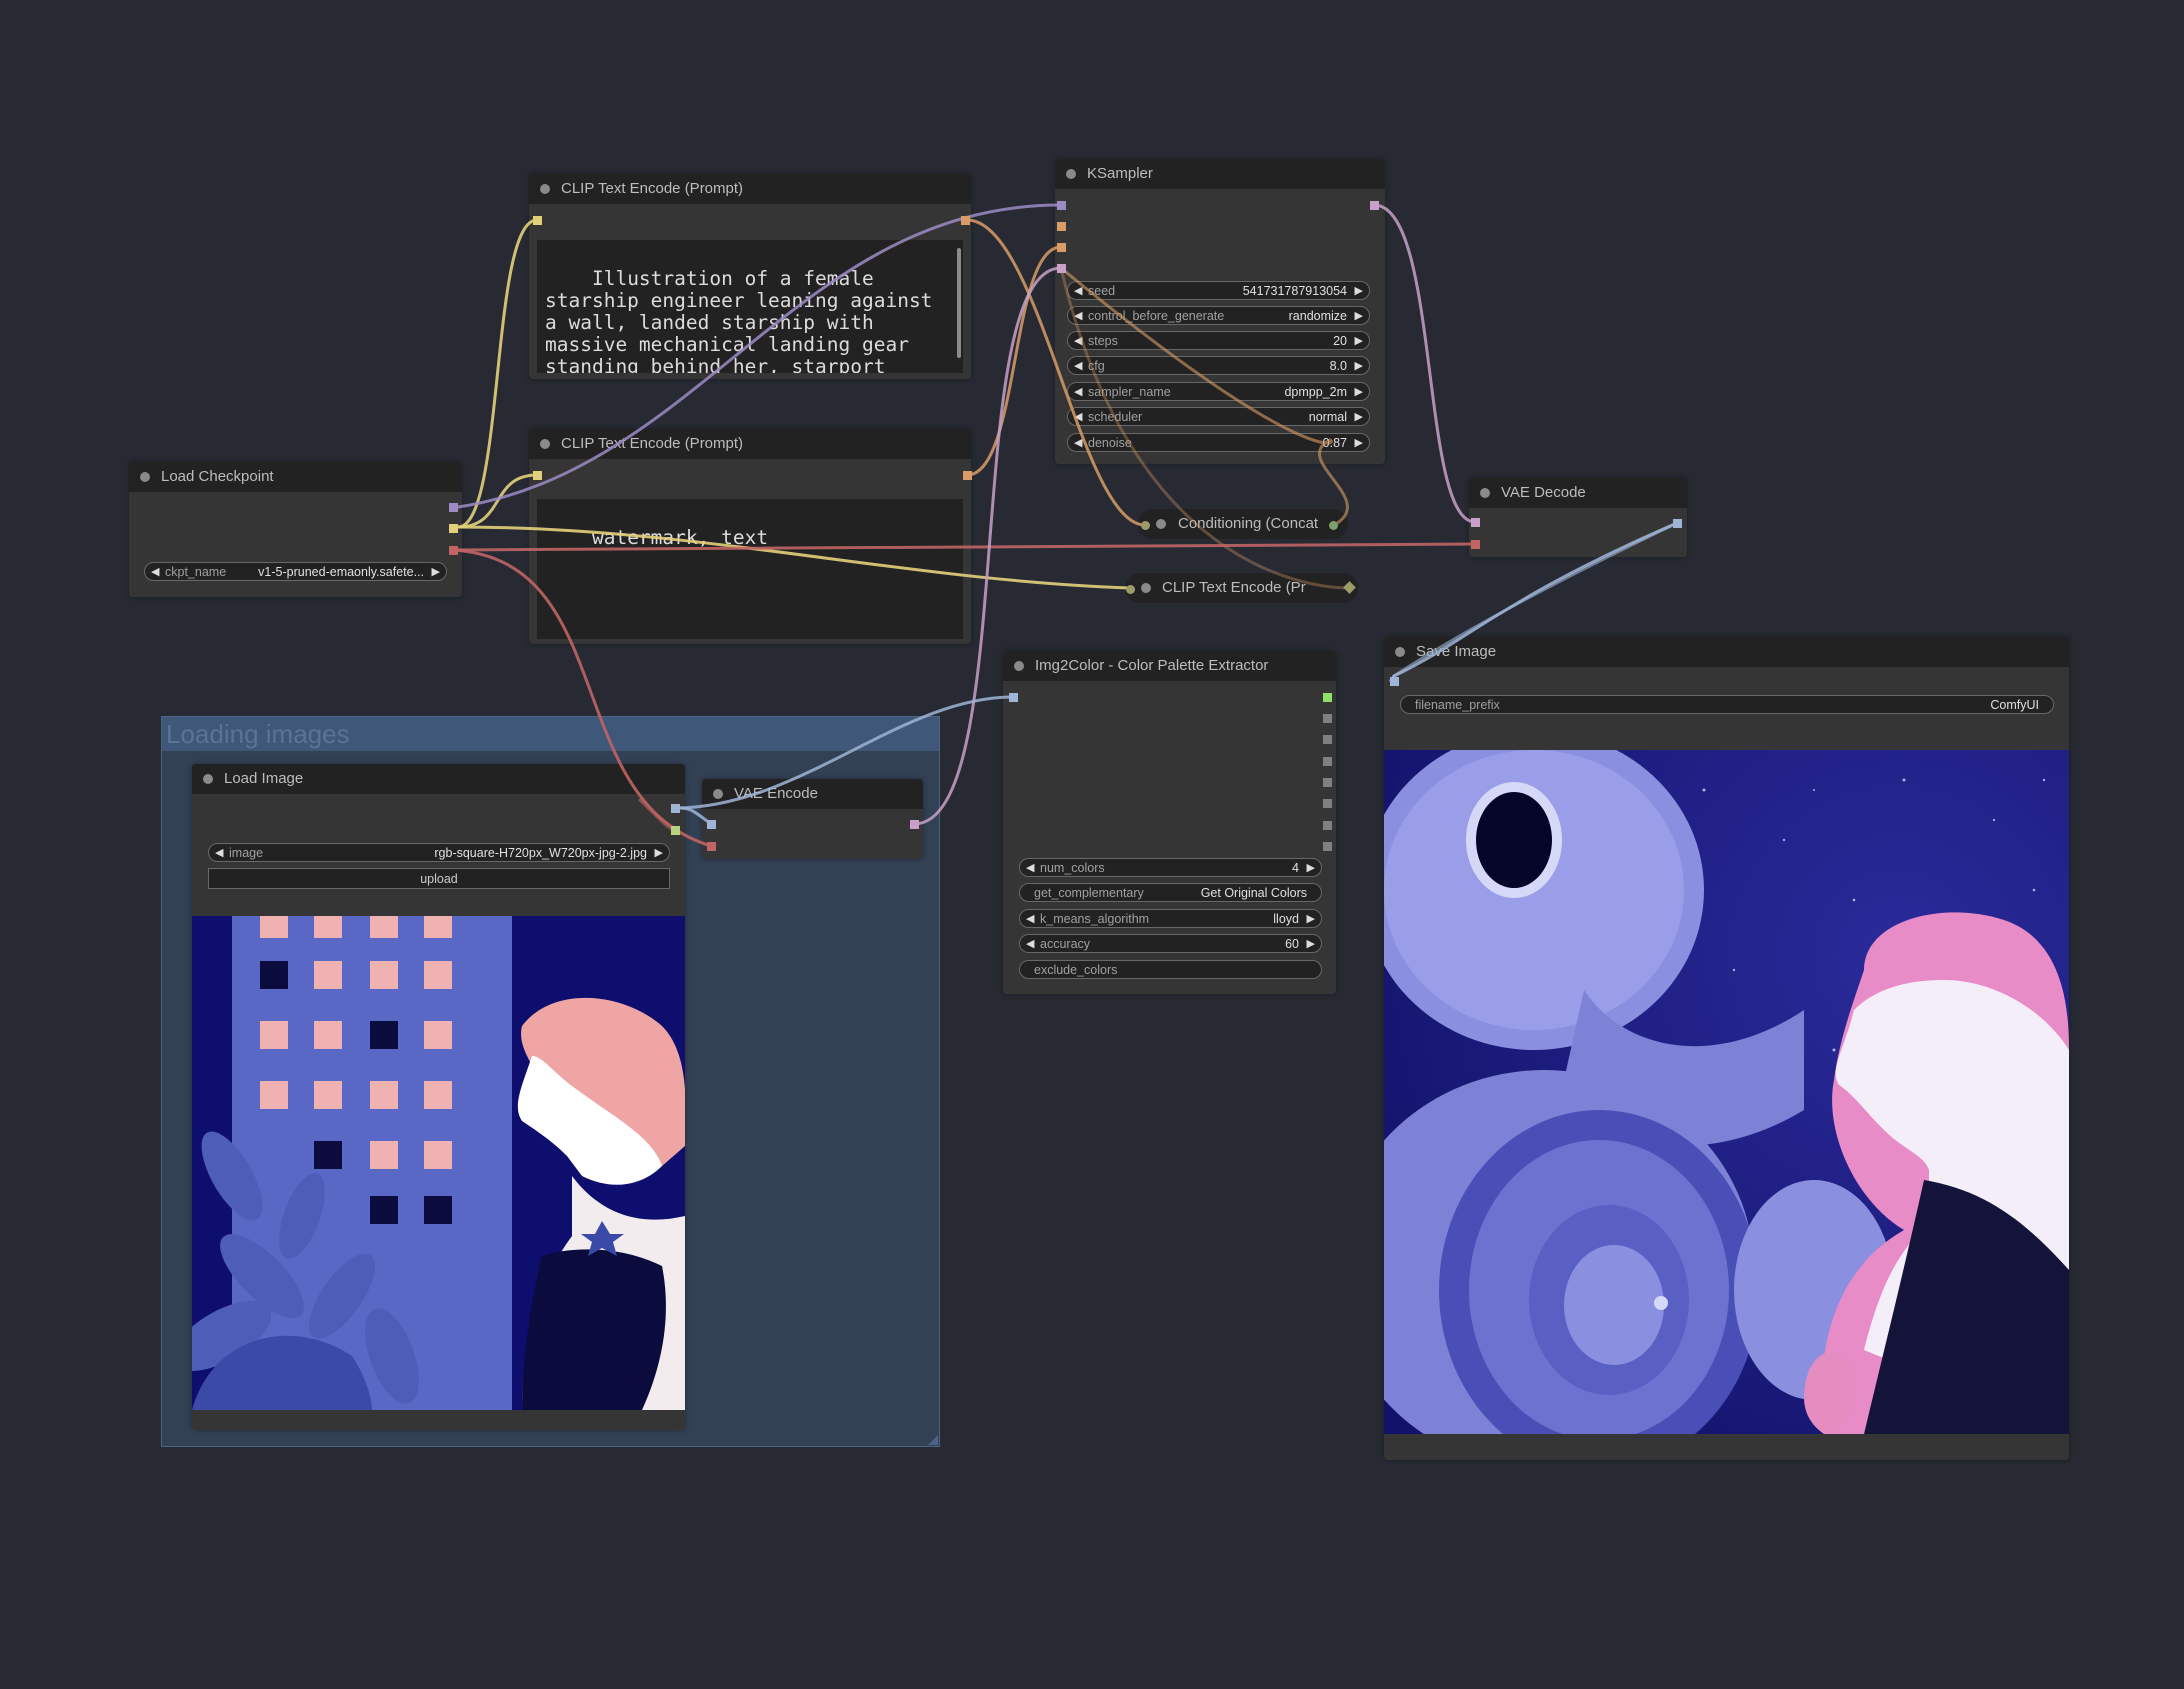 This screenshot has height=1689, width=2184. I want to click on input-image-preview, so click(438, 1163).